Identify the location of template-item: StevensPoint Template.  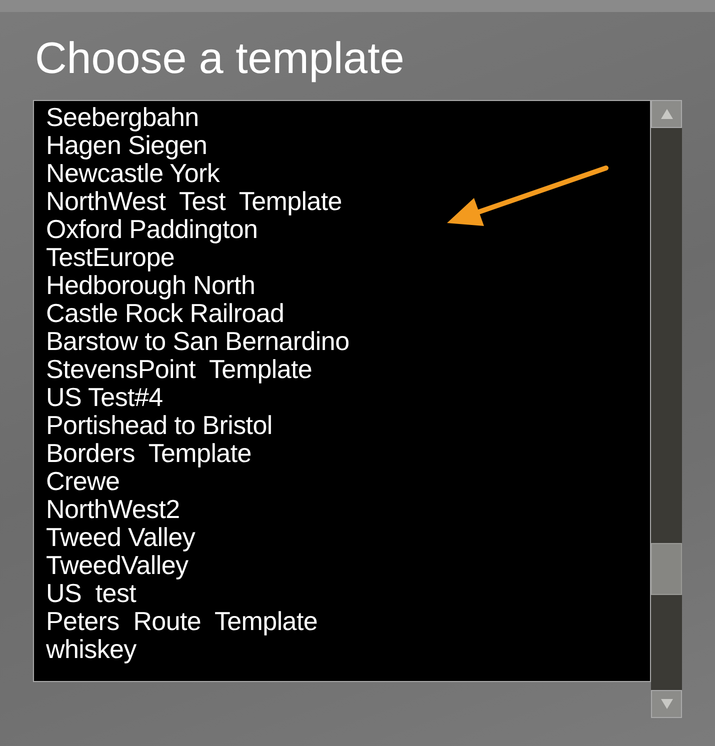
(179, 369).